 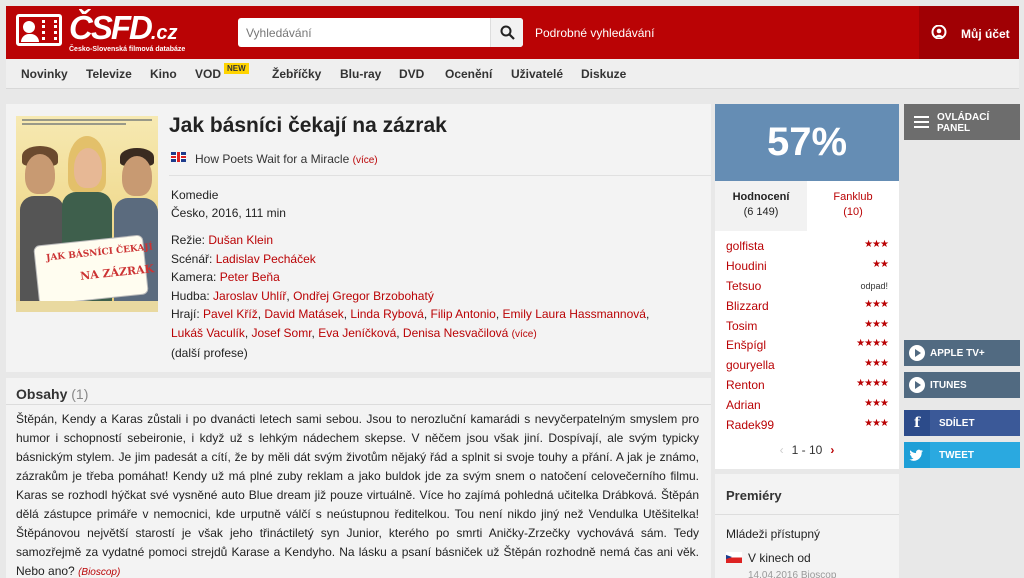 What do you see at coordinates (807, 365) in the screenshot?
I see `user-rating-row: gouryella ★★★` at bounding box center [807, 365].